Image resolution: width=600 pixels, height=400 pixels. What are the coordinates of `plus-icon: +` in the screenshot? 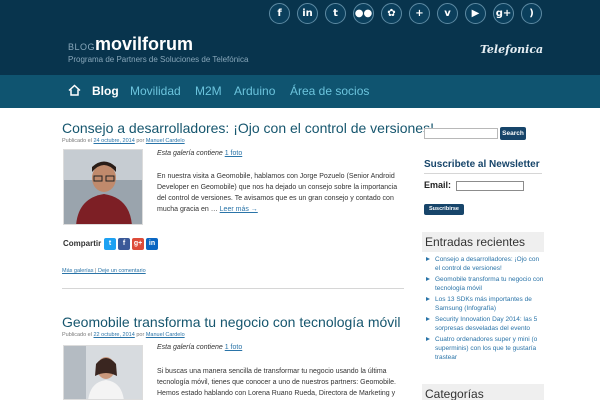 It's located at (419, 13).